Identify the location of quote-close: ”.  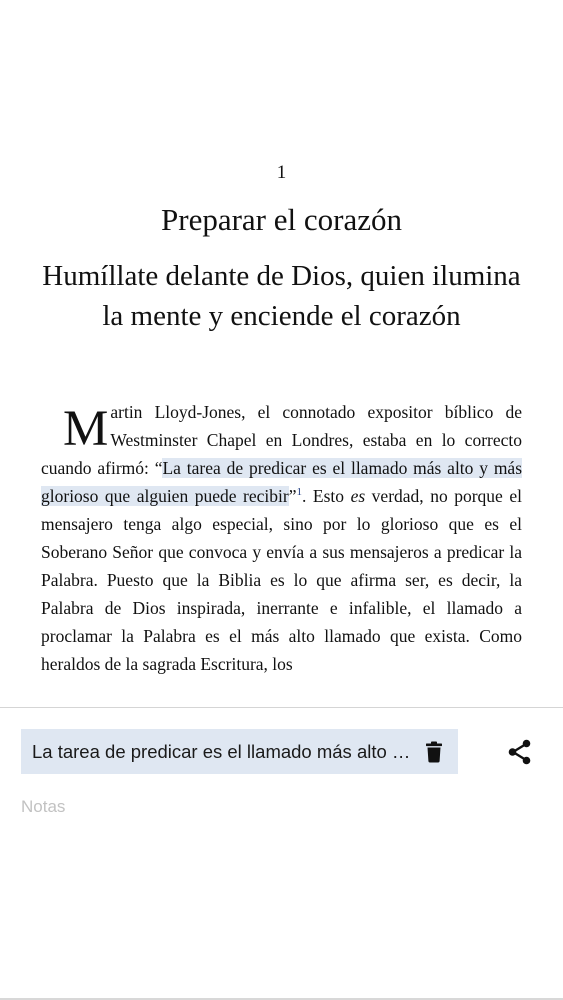
(292, 496).